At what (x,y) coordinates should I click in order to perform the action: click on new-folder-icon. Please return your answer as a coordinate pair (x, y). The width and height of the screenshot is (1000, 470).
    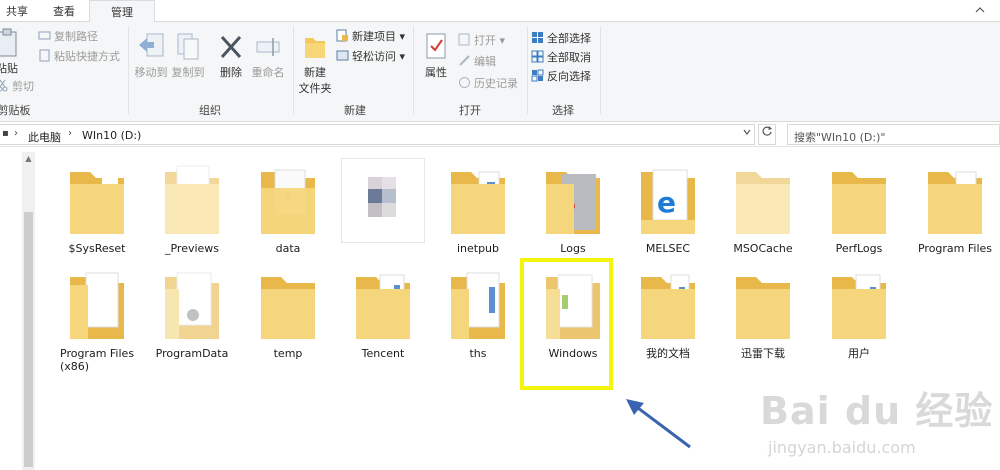
    Looking at the image, I should click on (315, 48).